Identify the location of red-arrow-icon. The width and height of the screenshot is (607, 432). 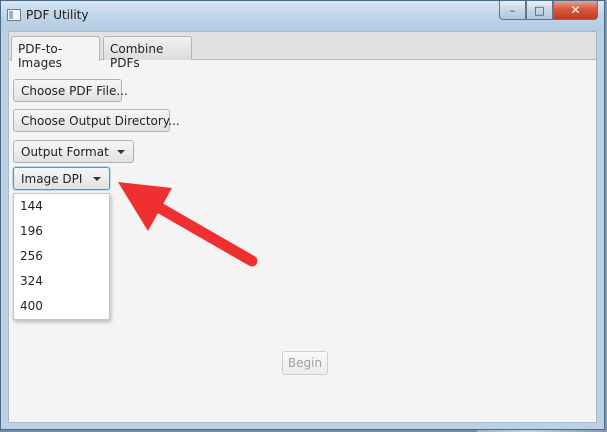
(188, 224).